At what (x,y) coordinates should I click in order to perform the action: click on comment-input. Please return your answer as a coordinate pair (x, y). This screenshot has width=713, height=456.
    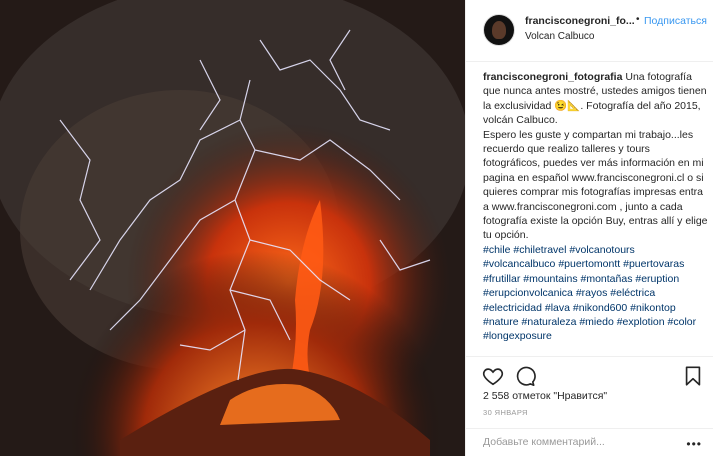
    Looking at the image, I should click on (578, 442).